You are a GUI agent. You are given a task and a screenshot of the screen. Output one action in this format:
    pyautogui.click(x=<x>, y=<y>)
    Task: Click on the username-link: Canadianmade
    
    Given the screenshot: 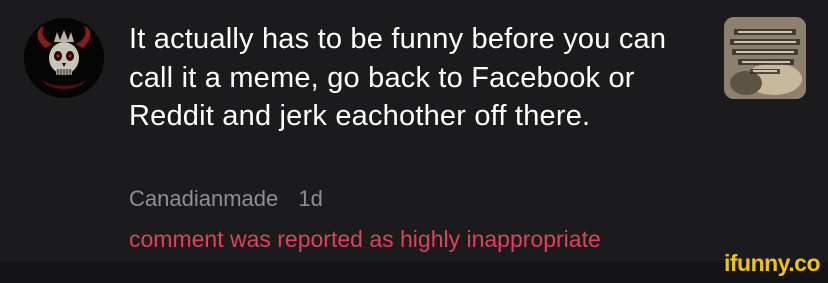 What is the action you would take?
    pyautogui.click(x=203, y=198)
    